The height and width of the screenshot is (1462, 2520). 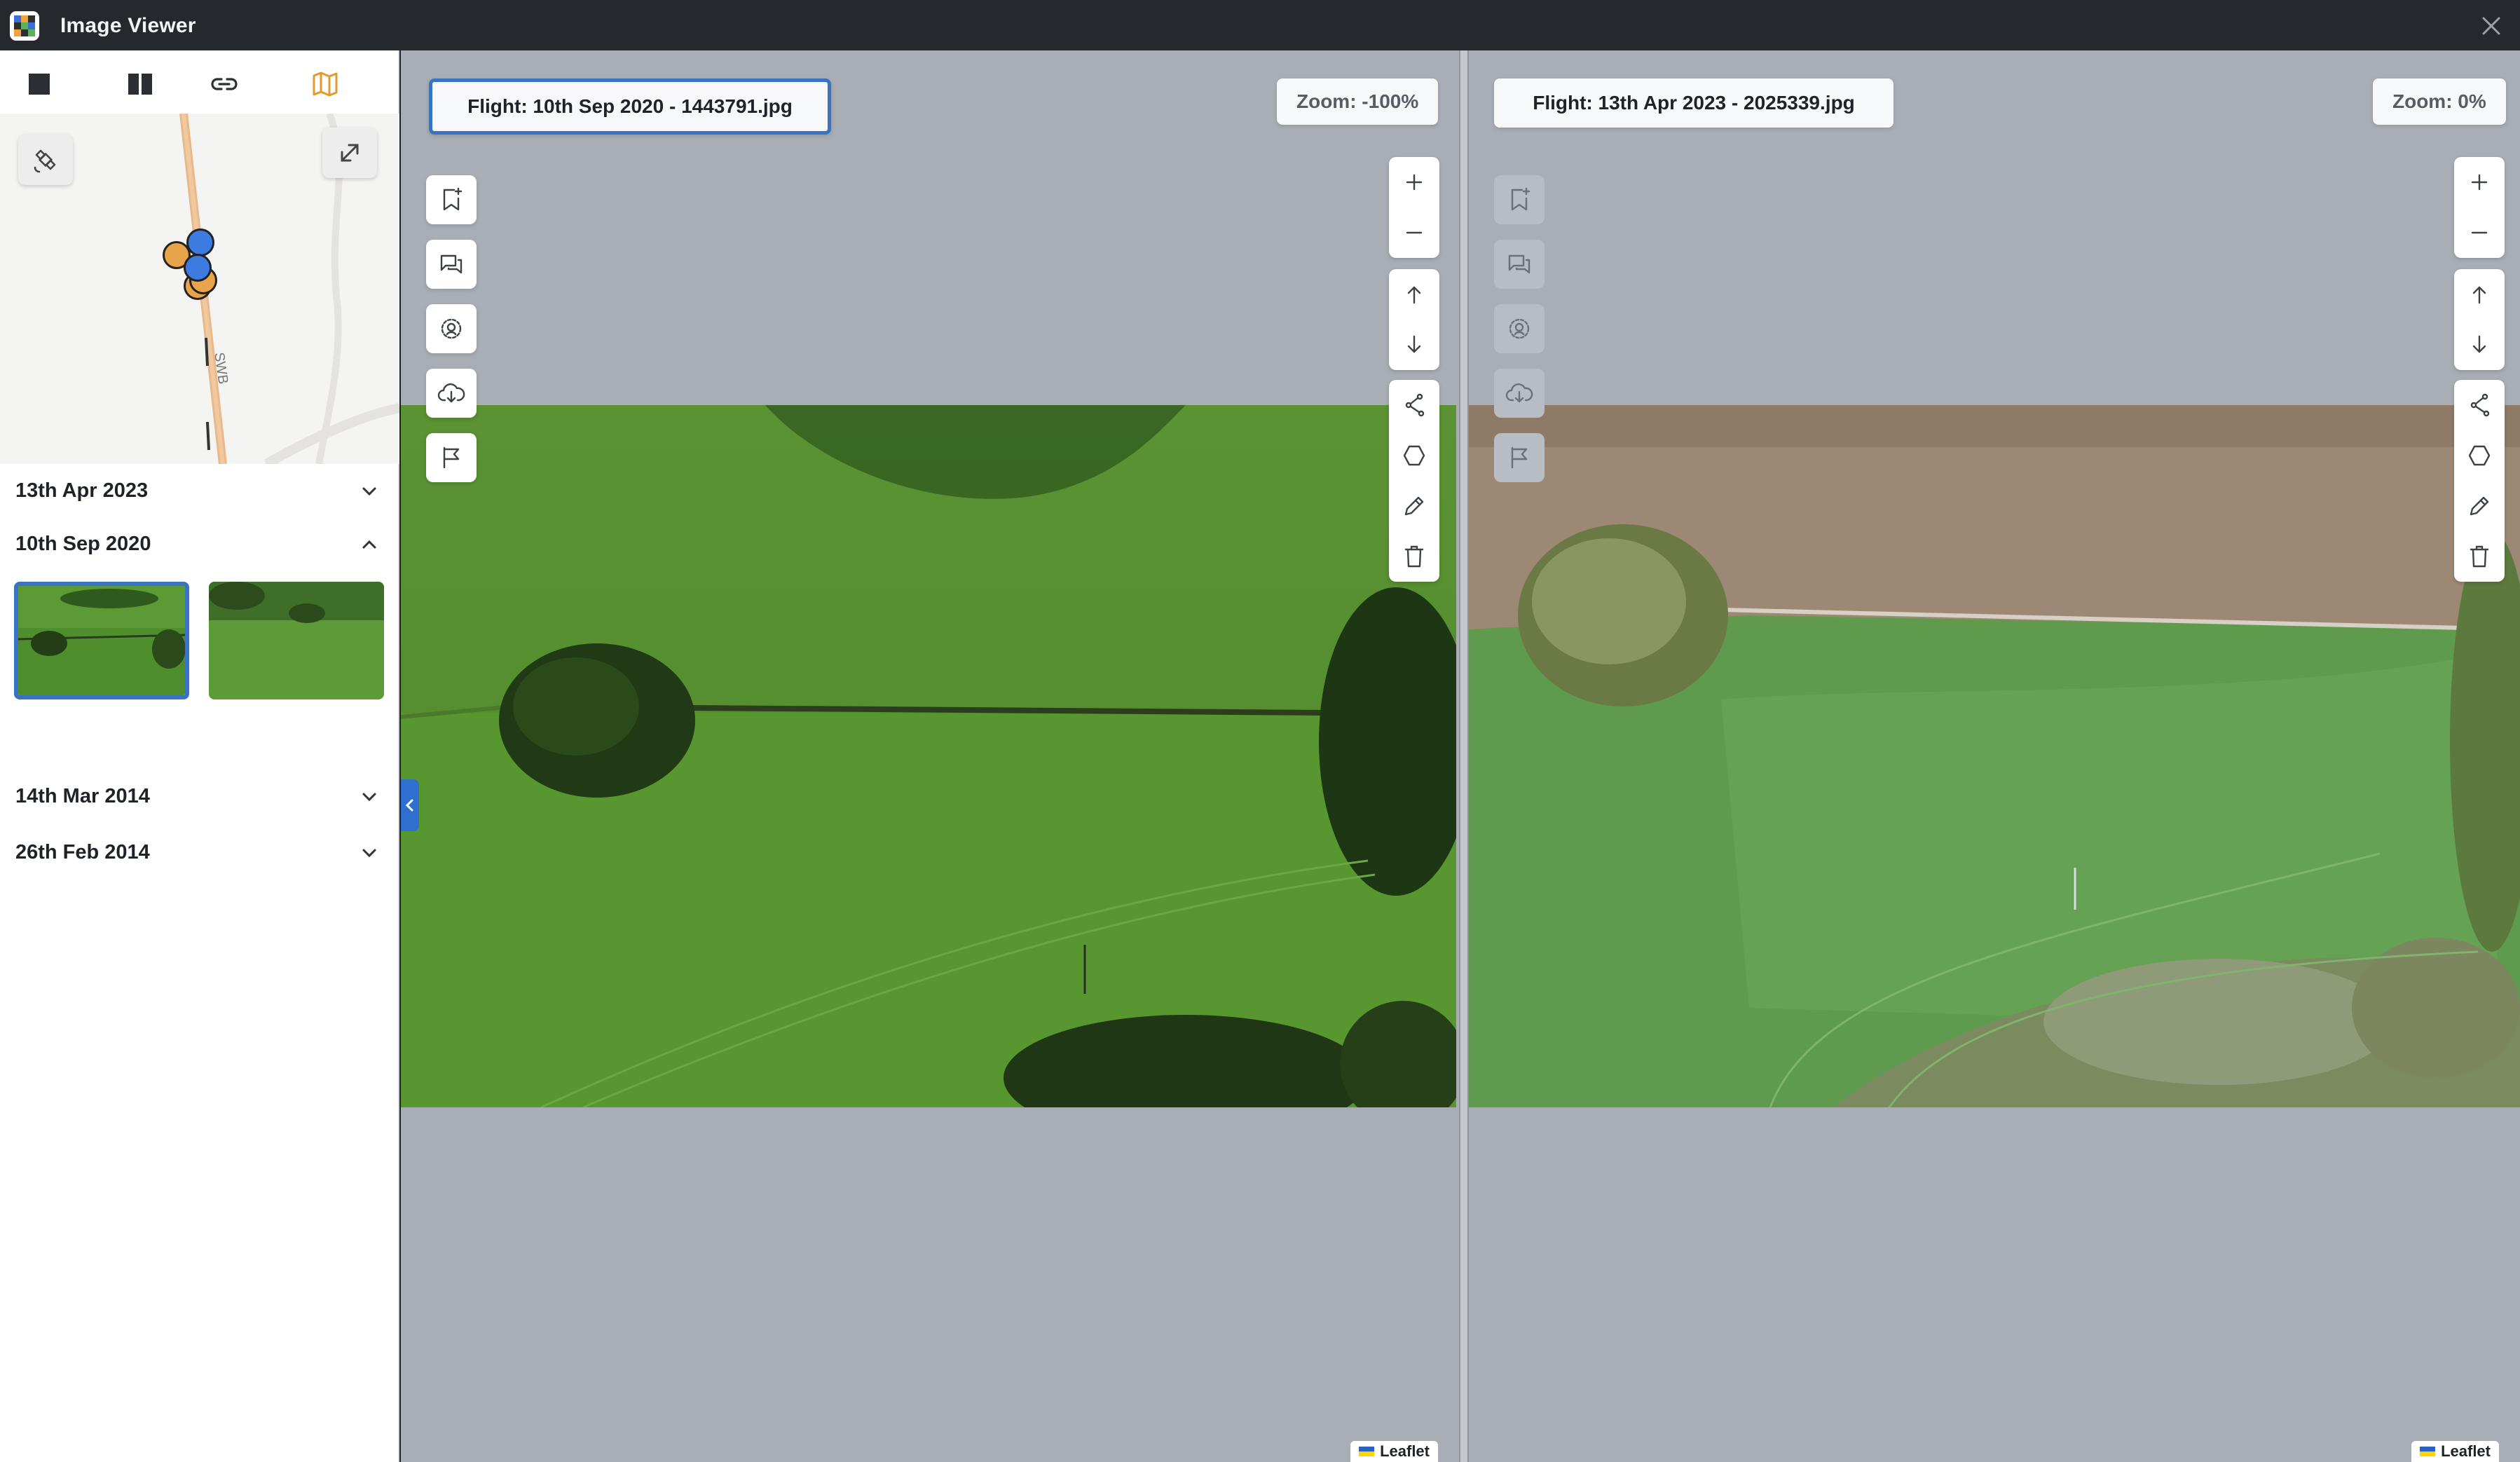 I want to click on satellite-layer-button, so click(x=45, y=160).